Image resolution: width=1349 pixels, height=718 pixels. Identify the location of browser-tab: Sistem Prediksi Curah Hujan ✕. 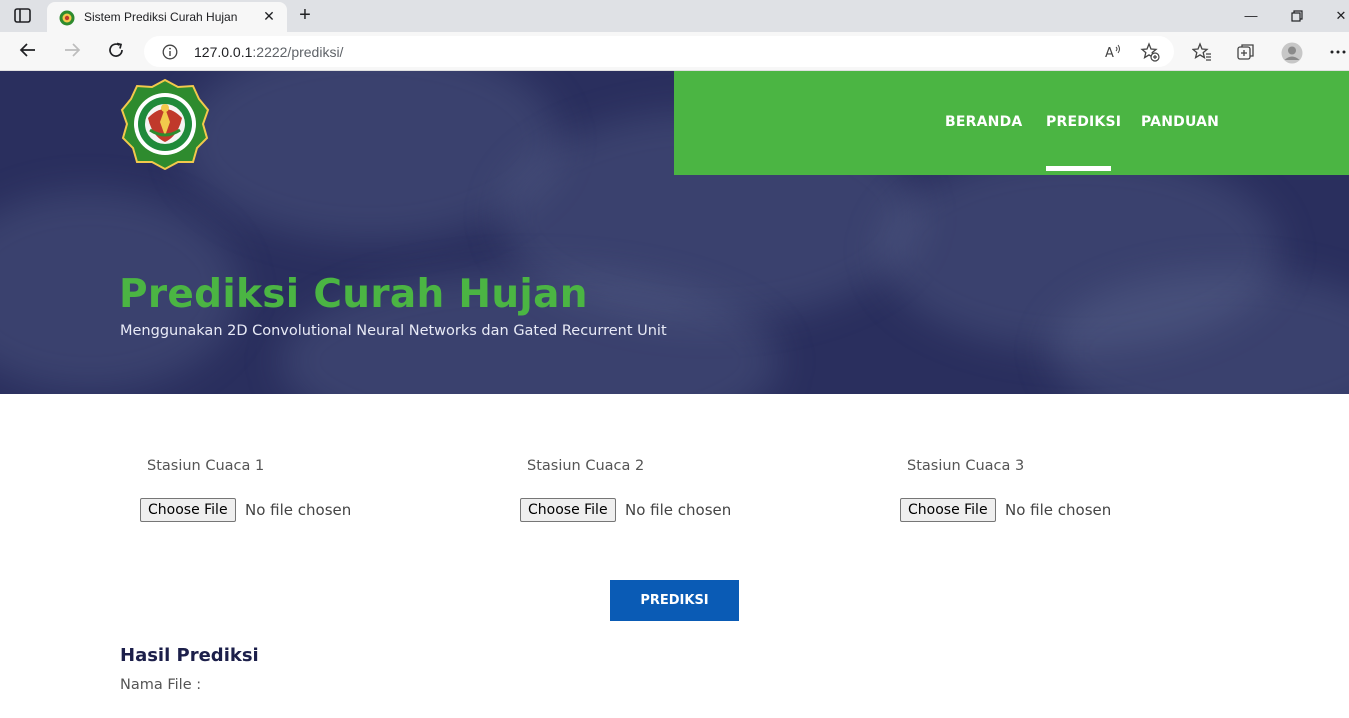
(167, 17).